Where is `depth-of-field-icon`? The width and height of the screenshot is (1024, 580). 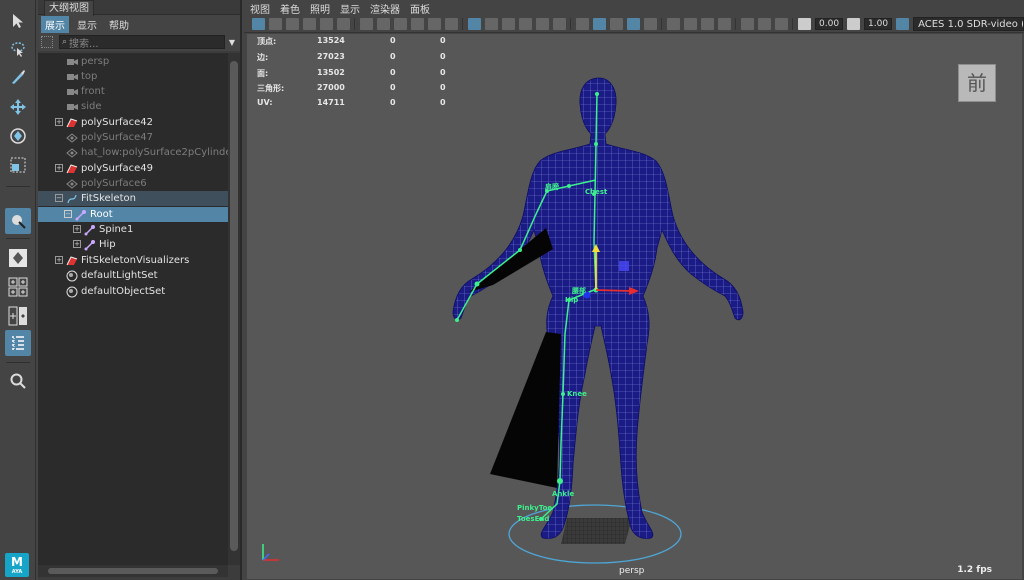
depth-of-field-icon is located at coordinates (724, 24).